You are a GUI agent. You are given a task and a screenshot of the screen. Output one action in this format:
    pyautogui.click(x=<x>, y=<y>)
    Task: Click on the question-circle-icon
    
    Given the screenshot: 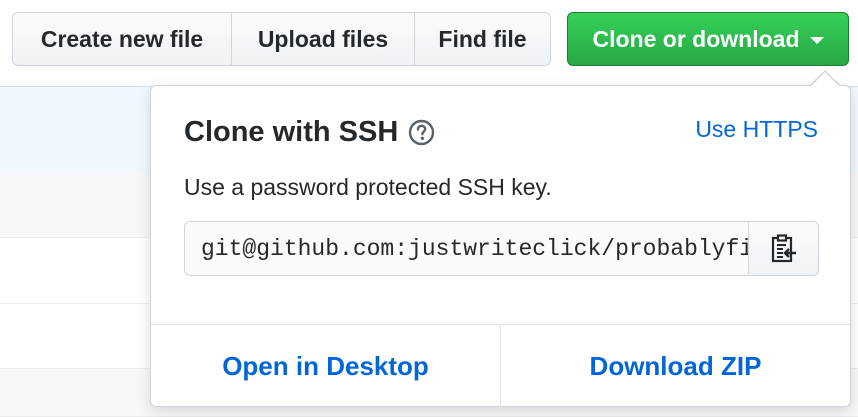 What is the action you would take?
    pyautogui.click(x=421, y=132)
    